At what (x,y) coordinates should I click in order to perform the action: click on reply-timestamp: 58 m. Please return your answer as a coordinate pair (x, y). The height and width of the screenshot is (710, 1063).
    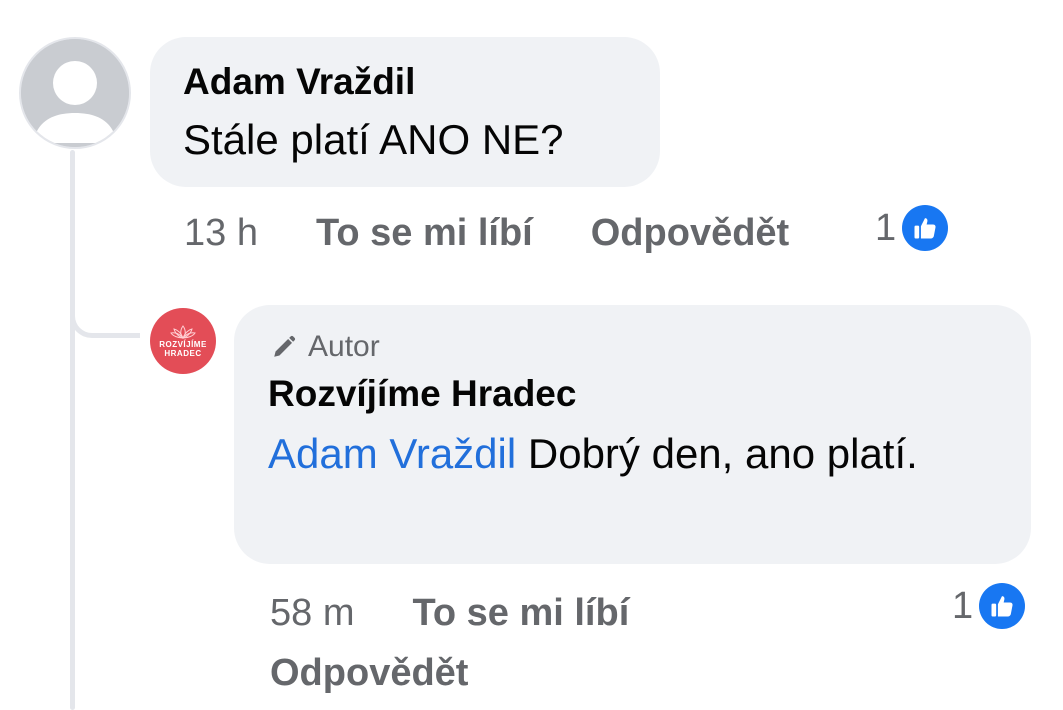
    Looking at the image, I should click on (312, 613).